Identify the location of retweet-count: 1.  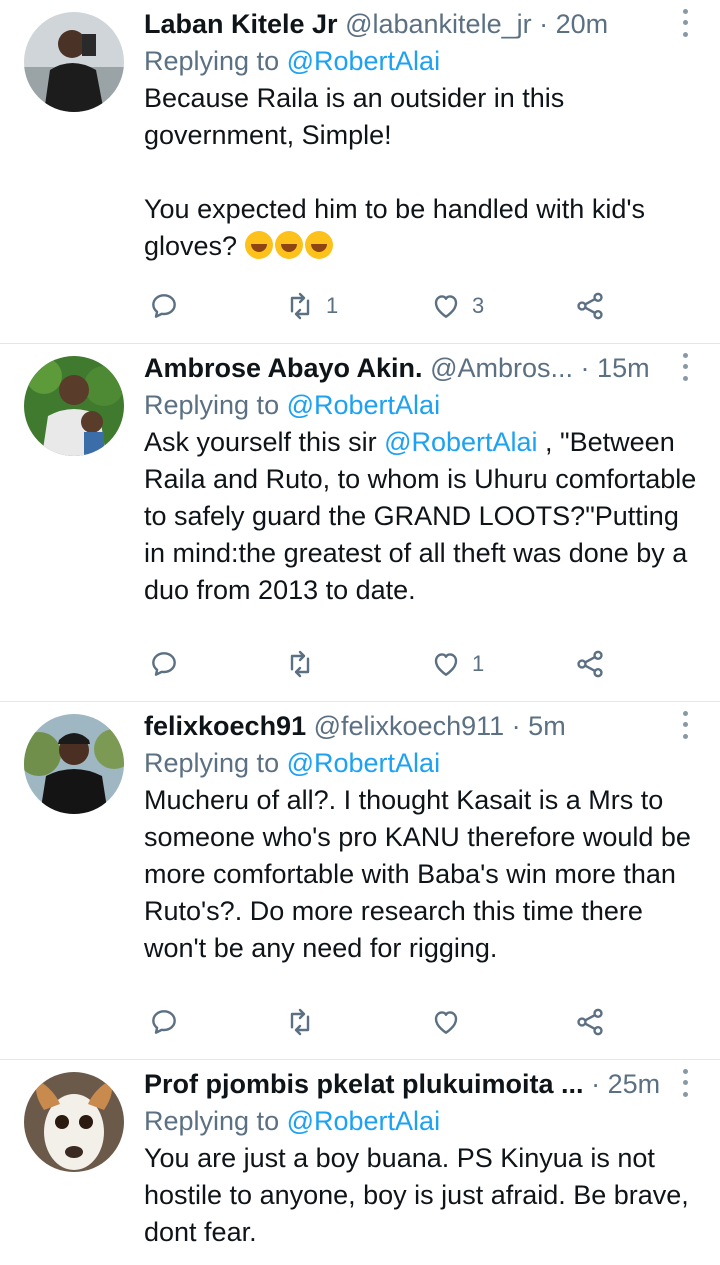
(332, 305).